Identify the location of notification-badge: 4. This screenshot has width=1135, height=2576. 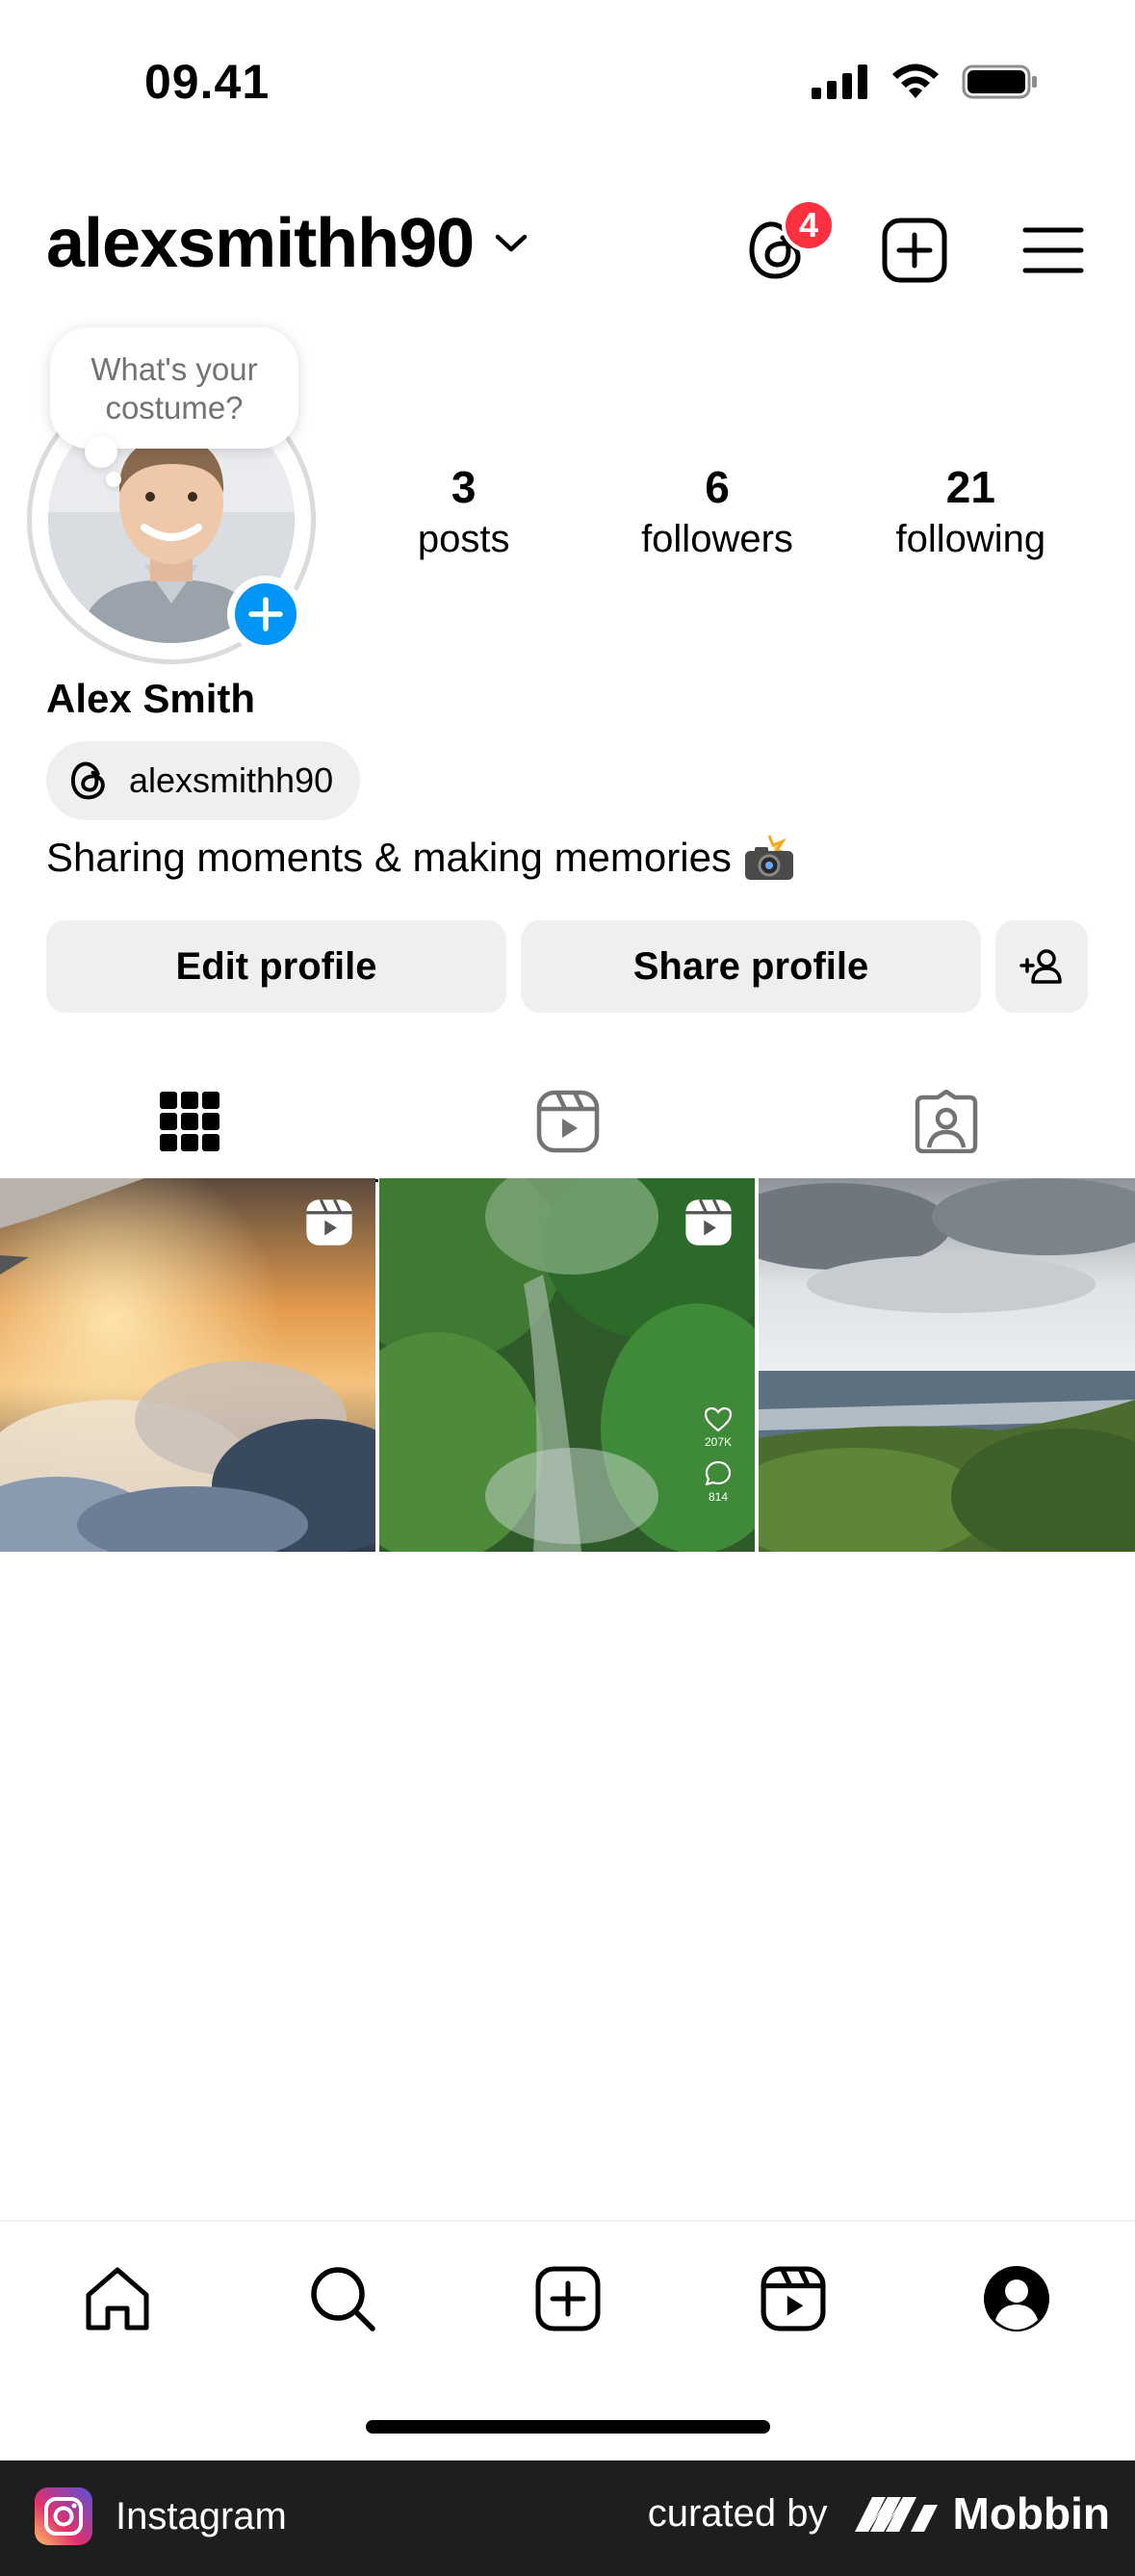
(809, 225).